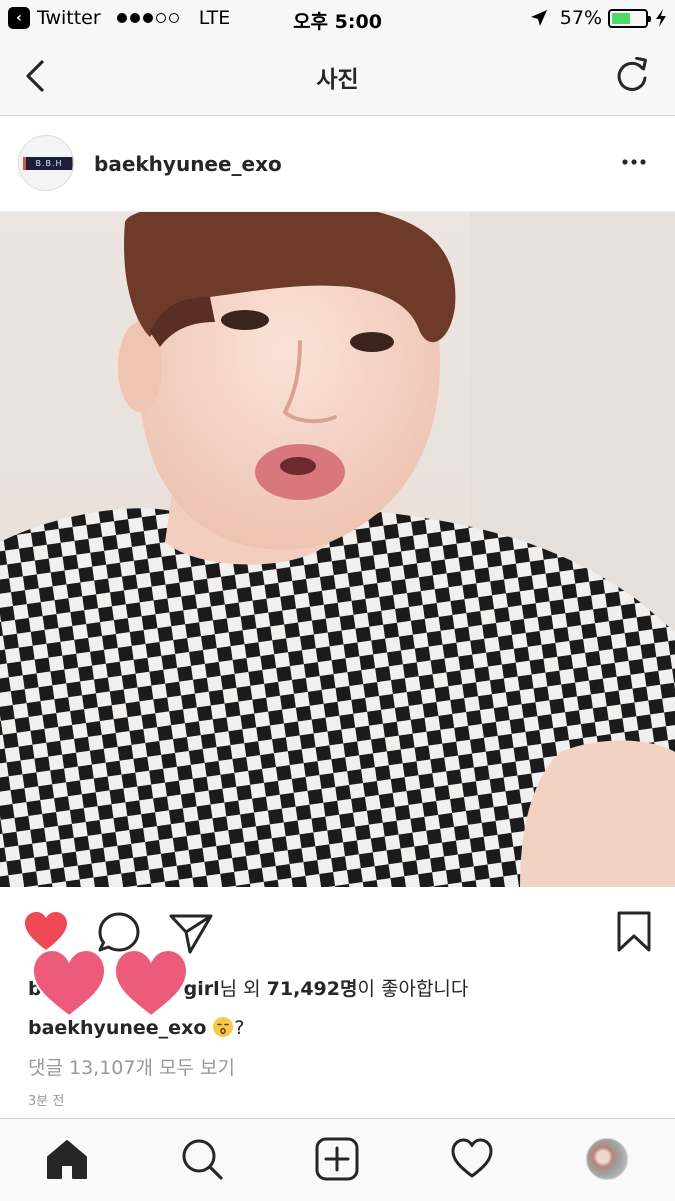  Describe the element at coordinates (36, 76) in the screenshot. I see `back-icon` at that location.